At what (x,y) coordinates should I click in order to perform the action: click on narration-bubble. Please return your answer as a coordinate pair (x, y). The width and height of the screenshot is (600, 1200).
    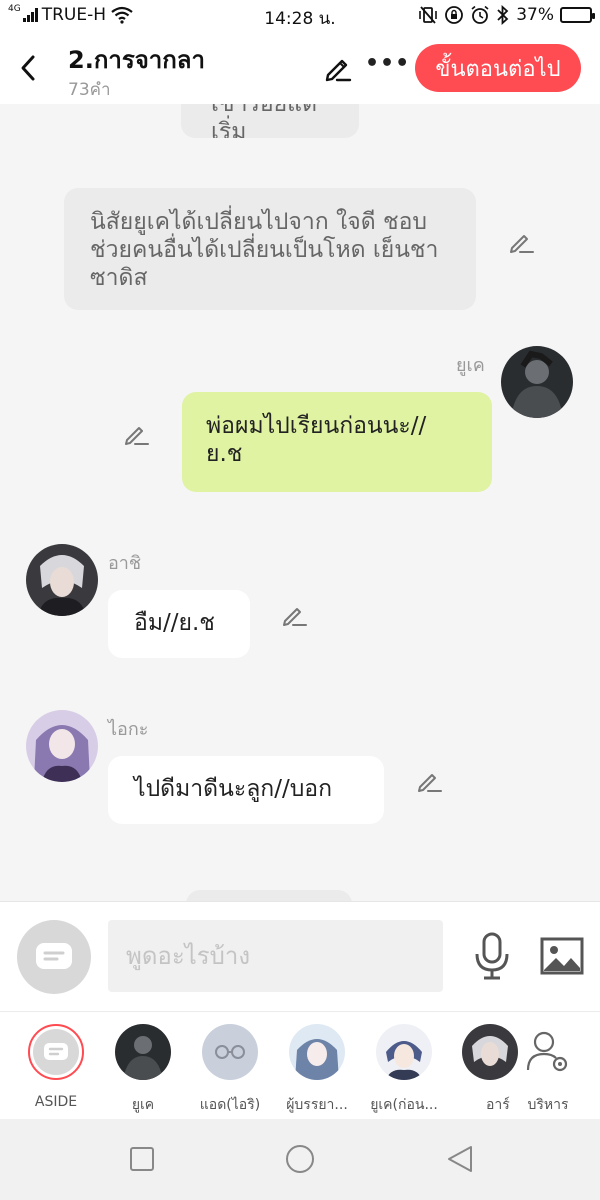
    Looking at the image, I should click on (269, 895).